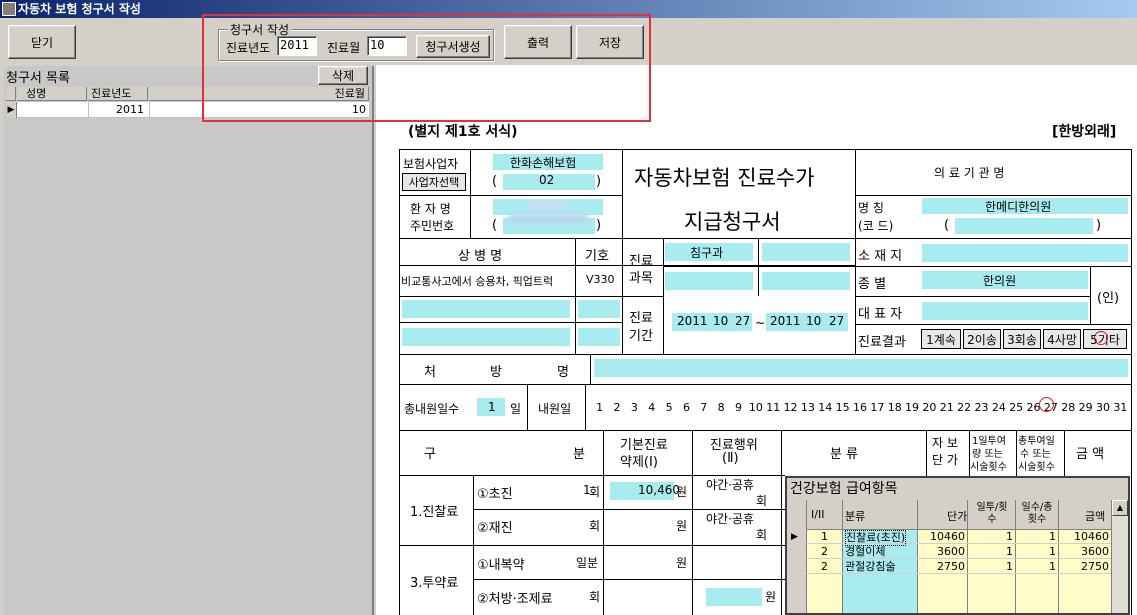 The image size is (1137, 615). Describe the element at coordinates (1052, 536) in the screenshot. I see `cell-days: 1` at that location.